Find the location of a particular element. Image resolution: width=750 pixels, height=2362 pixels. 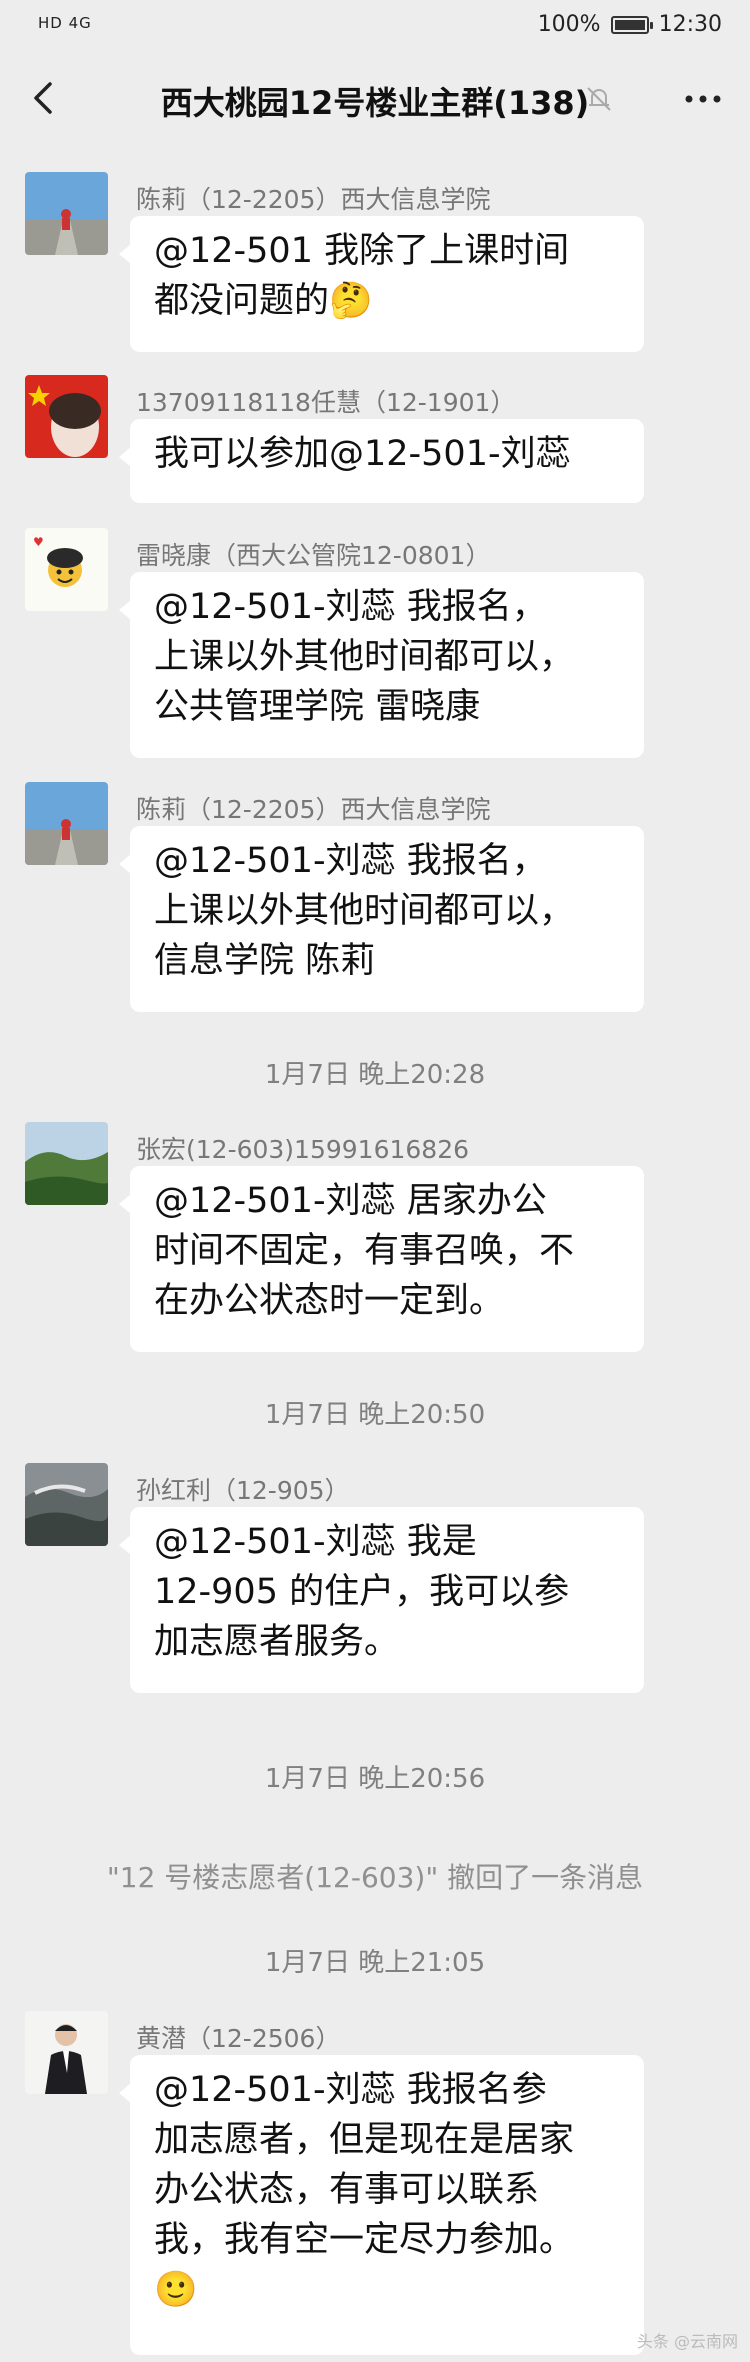

mute-bell-icon is located at coordinates (599, 99).